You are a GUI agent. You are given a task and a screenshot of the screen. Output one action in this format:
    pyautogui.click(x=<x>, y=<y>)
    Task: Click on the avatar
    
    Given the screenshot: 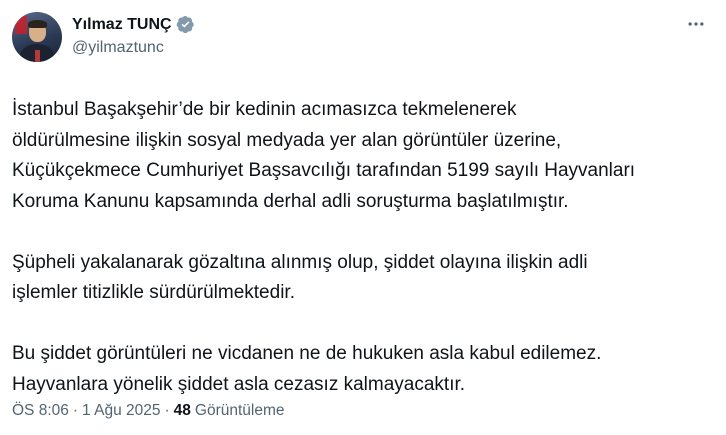 What is the action you would take?
    pyautogui.click(x=37, y=37)
    